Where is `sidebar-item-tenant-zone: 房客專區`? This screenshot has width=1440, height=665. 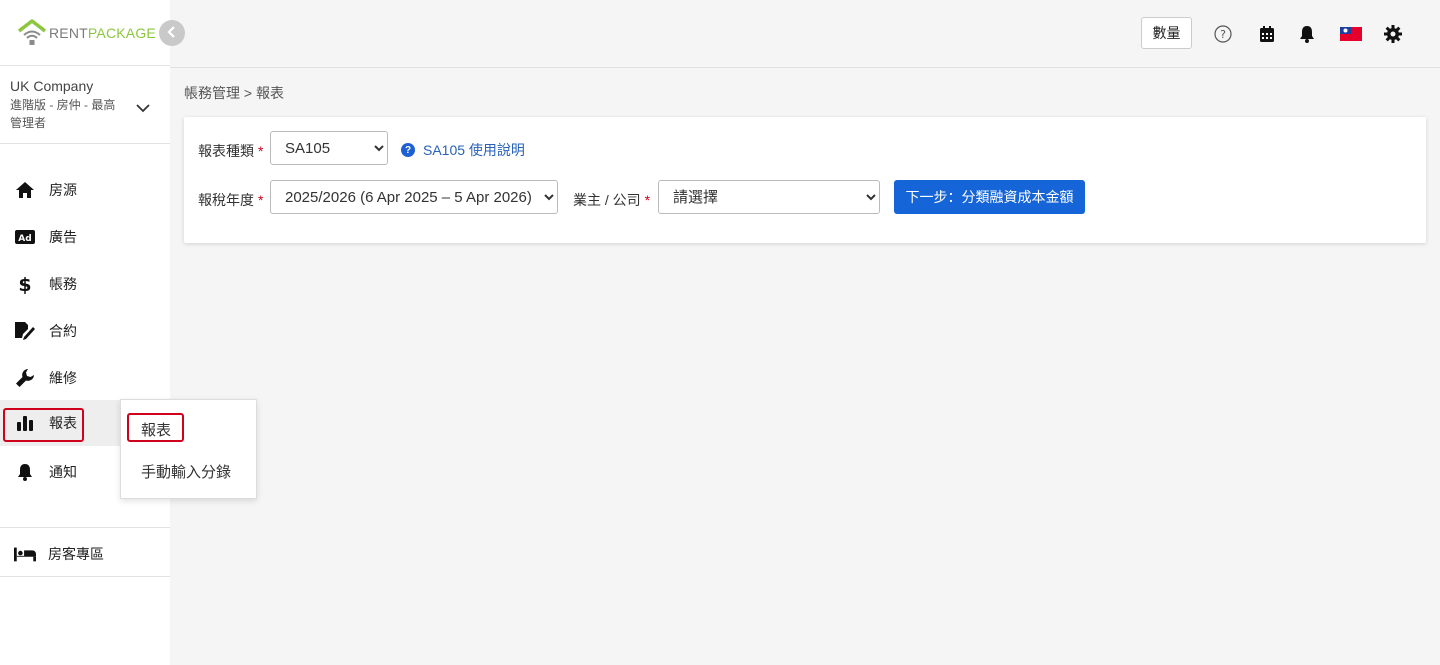
sidebar-item-tenant-zone: 房客專區 is located at coordinates (85, 554).